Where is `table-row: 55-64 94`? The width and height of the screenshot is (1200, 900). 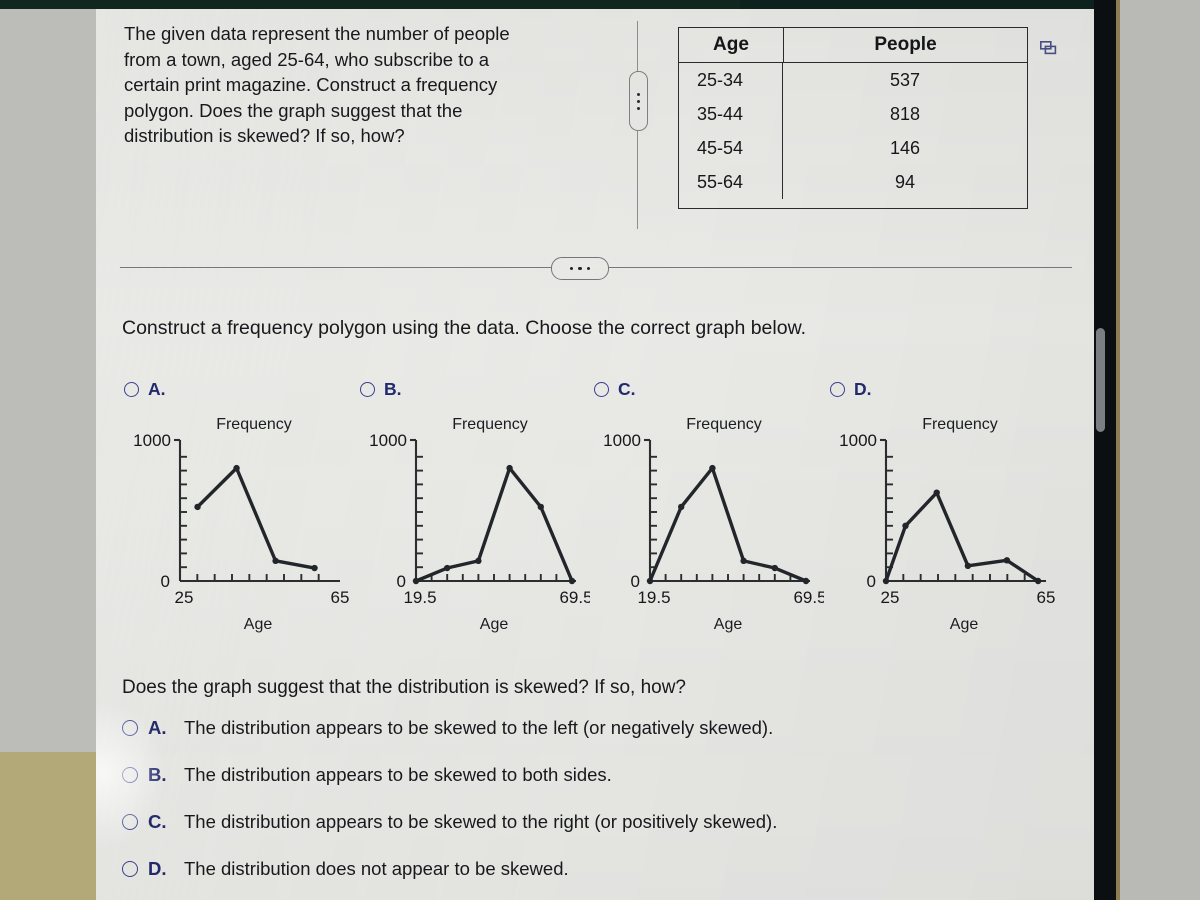
table-row: 55-64 94 is located at coordinates (853, 182).